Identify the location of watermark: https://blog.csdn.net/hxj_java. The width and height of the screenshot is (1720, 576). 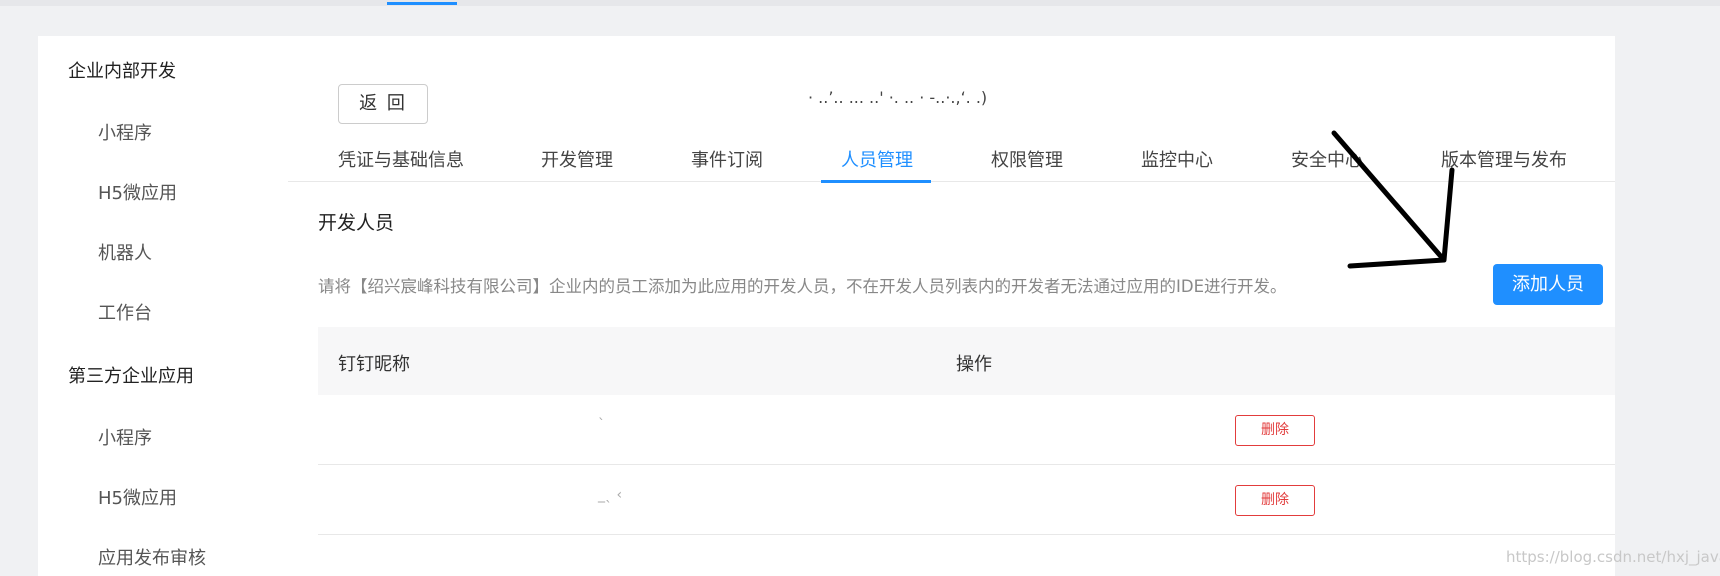
(1613, 557).